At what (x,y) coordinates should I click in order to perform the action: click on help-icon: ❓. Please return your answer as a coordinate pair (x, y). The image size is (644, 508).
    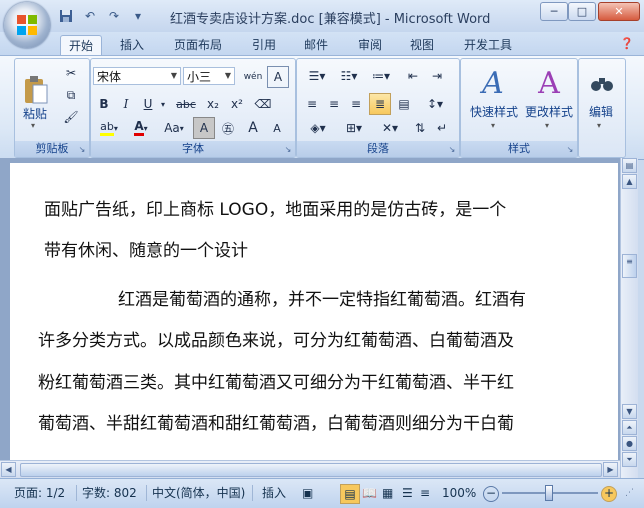
    Looking at the image, I should click on (628, 45).